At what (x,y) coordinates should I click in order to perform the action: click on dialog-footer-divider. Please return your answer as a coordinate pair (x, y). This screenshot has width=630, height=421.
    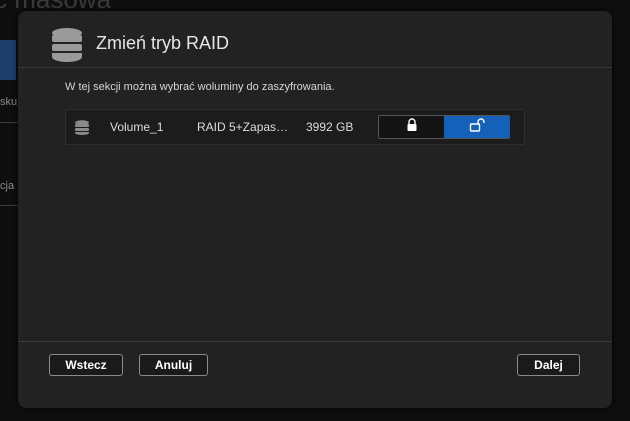
    Looking at the image, I should click on (315, 341).